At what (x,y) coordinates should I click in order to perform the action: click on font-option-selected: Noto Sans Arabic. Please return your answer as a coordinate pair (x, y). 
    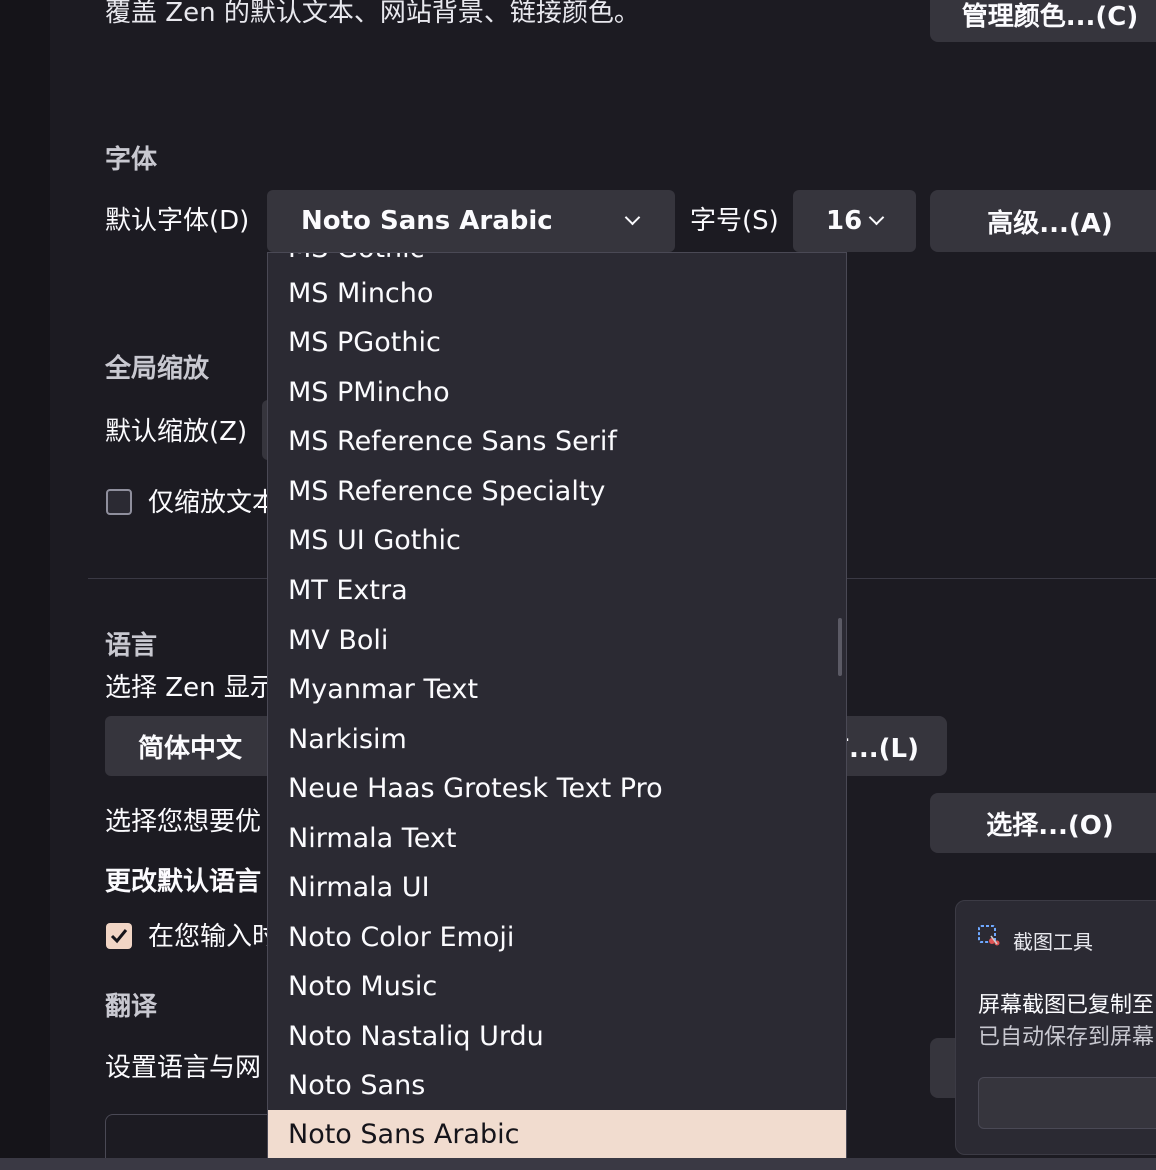
    Looking at the image, I should click on (557, 1135).